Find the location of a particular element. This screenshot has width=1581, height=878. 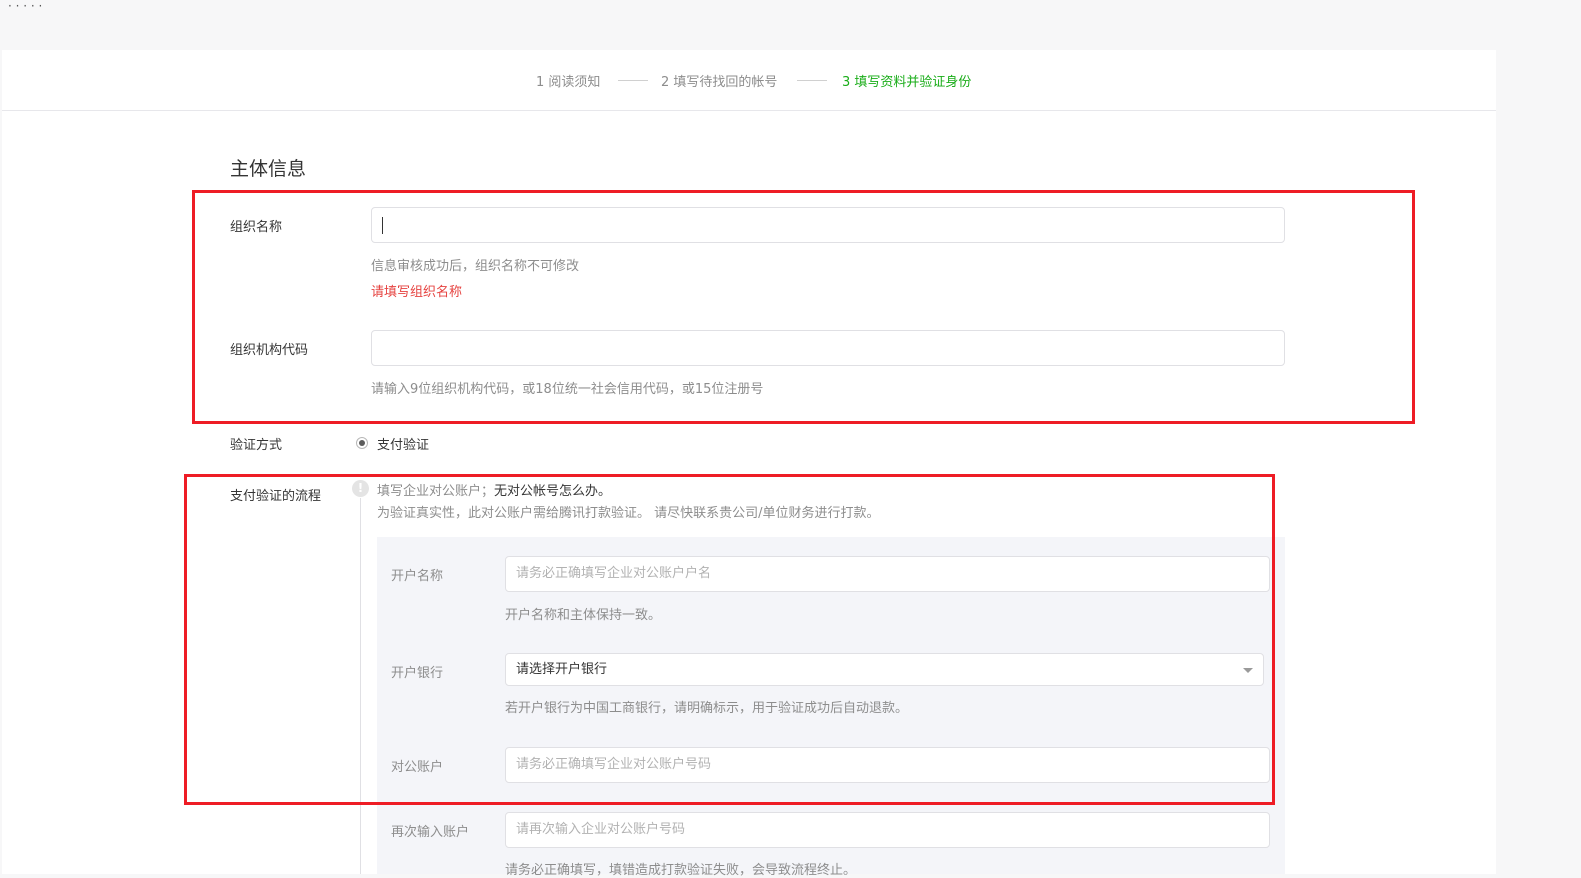

step-2: 2 填写待找回的帐号 is located at coordinates (719, 82).